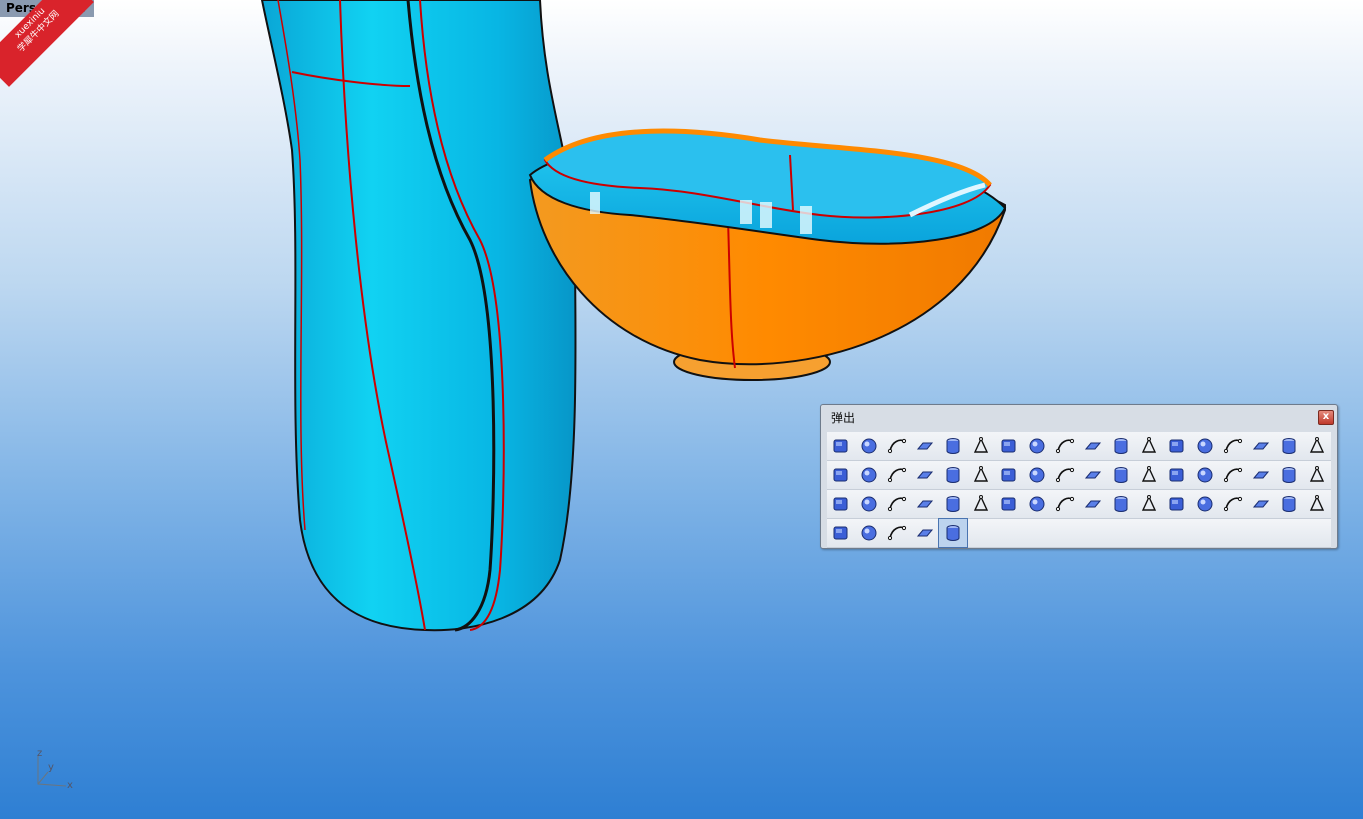 The height and width of the screenshot is (819, 1363). What do you see at coordinates (1177, 504) in the screenshot?
I see `revolve-solid-button` at bounding box center [1177, 504].